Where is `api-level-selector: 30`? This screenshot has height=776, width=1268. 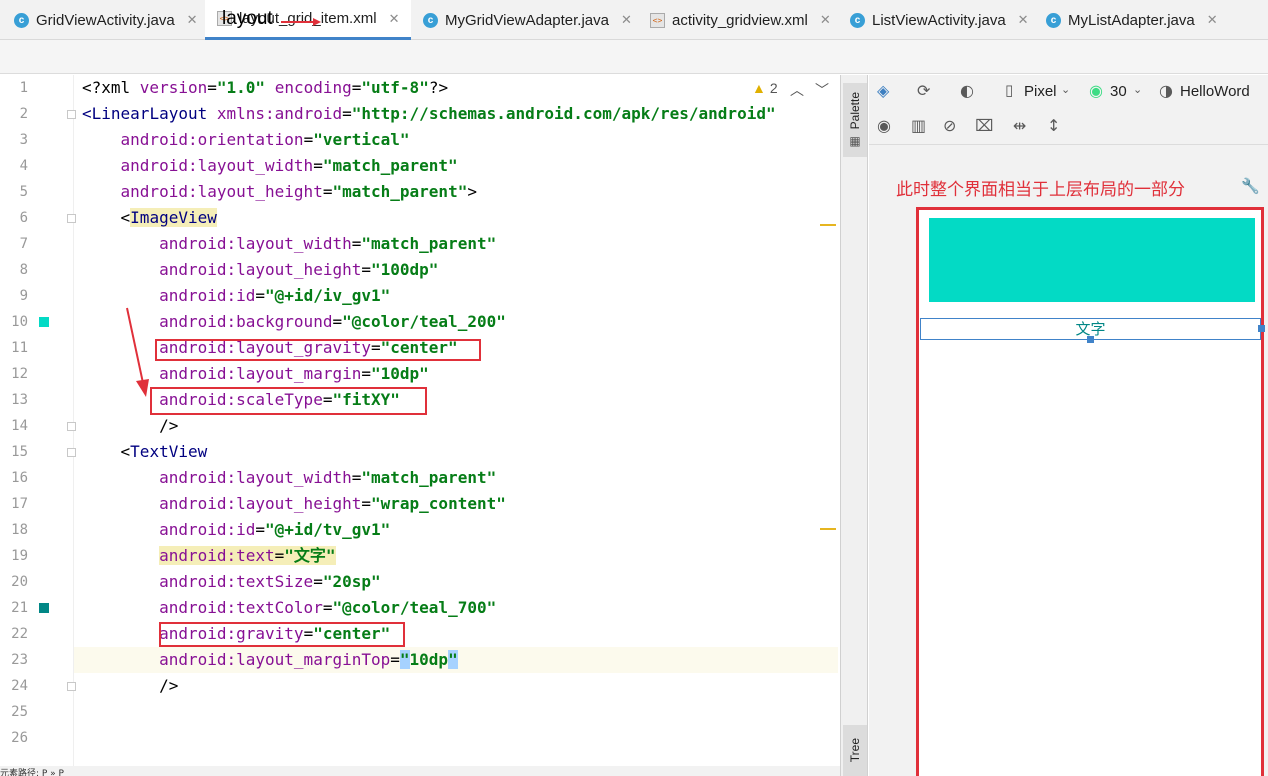
api-level-selector: 30 is located at coordinates (1118, 91).